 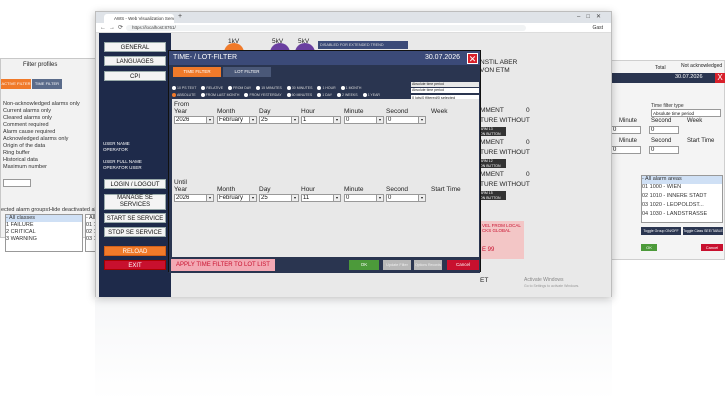 I want to click on new-tab-icon: +, so click(x=180, y=16).